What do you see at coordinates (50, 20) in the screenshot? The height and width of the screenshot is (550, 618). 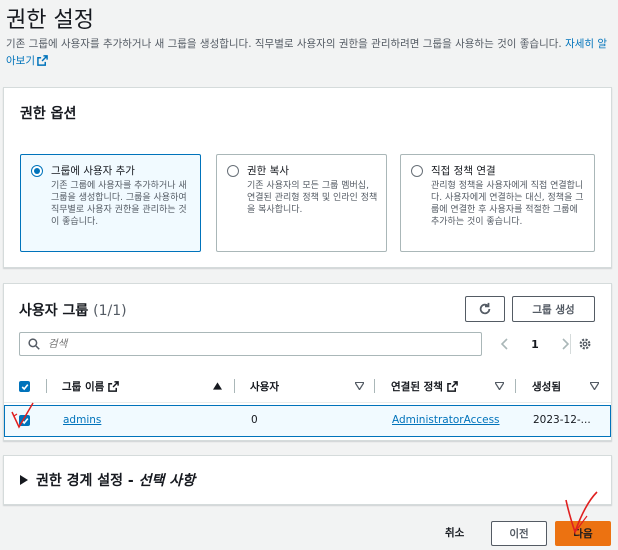 I see `page-title: 권한 설정` at bounding box center [50, 20].